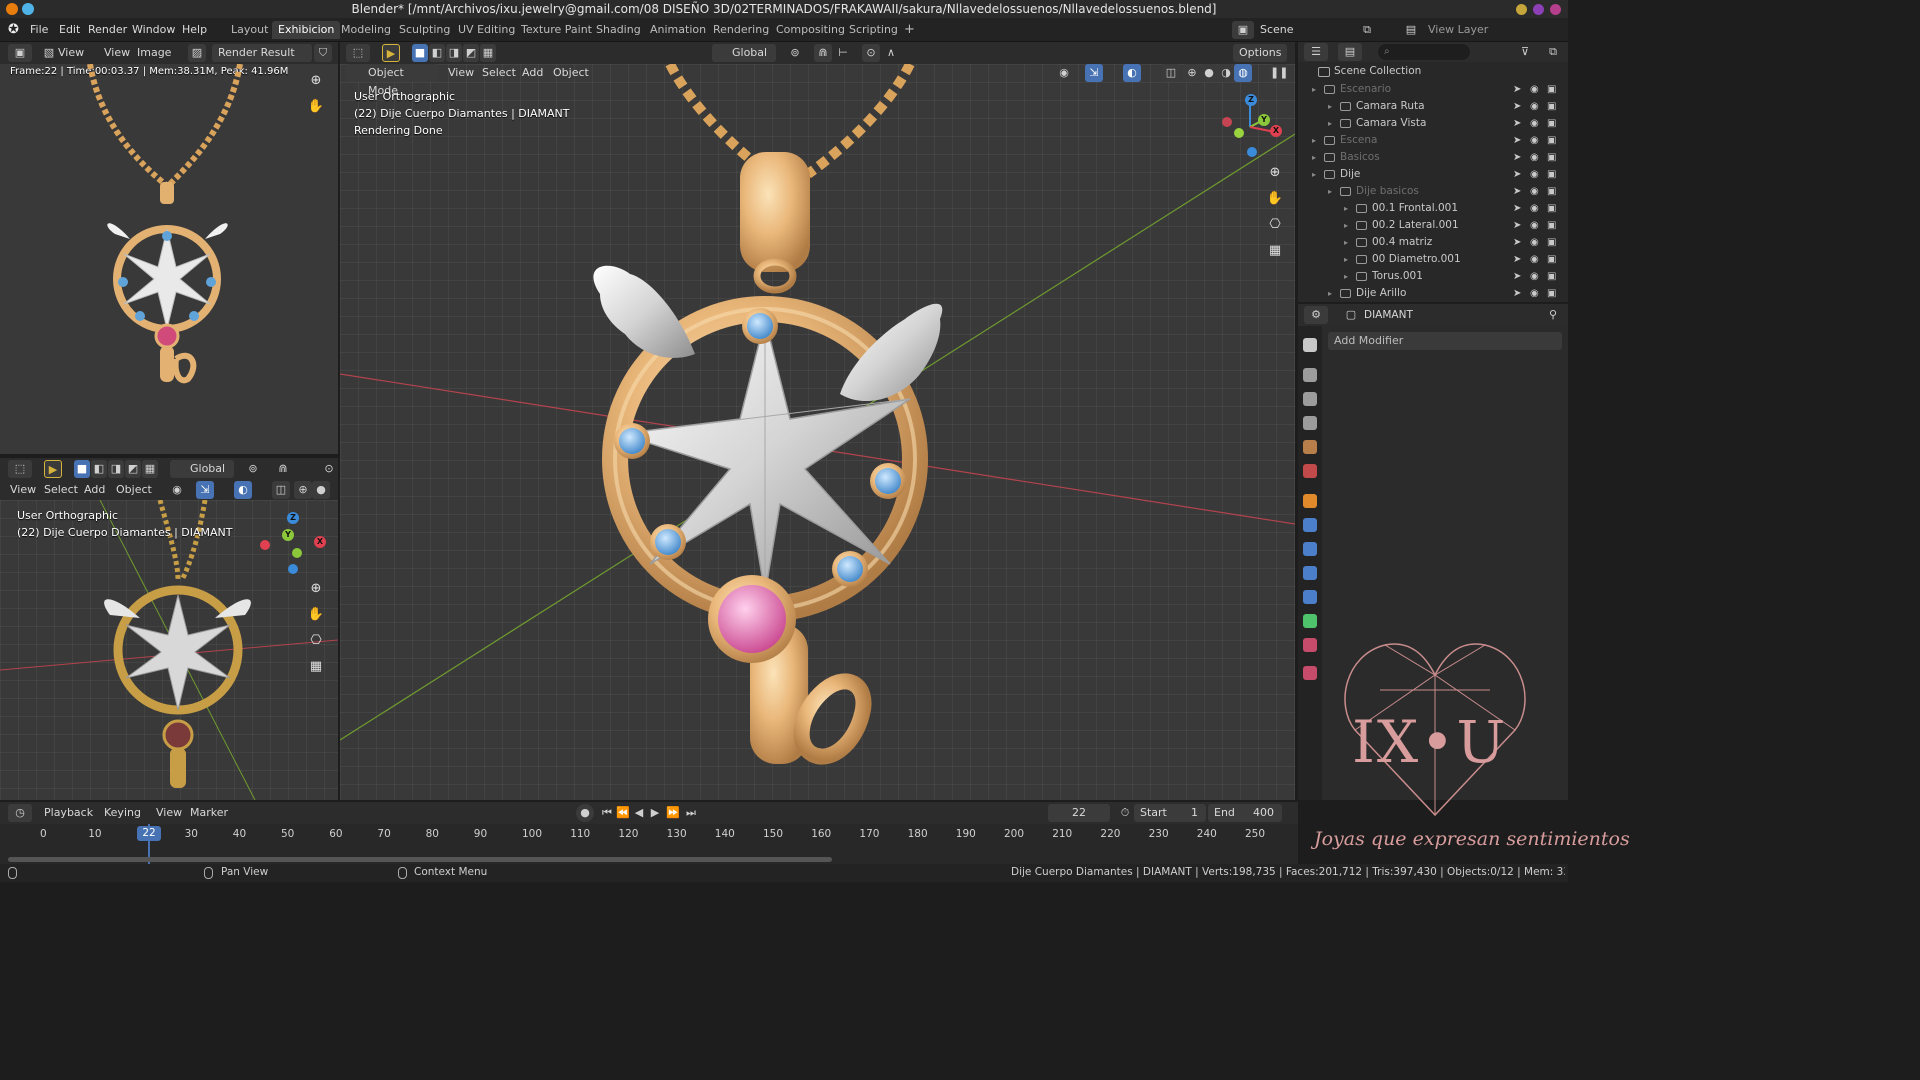 The image size is (1920, 1080). What do you see at coordinates (197, 53) in the screenshot?
I see `image-browse-icon: ▨` at bounding box center [197, 53].